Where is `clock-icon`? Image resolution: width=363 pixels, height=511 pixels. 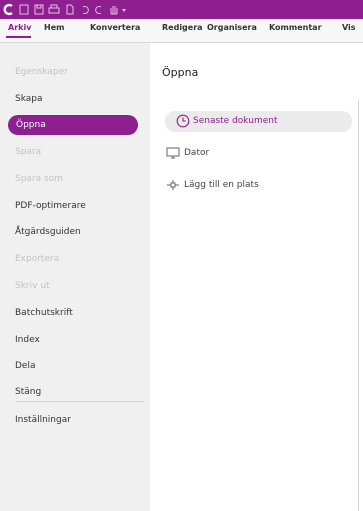 clock-icon is located at coordinates (183, 121).